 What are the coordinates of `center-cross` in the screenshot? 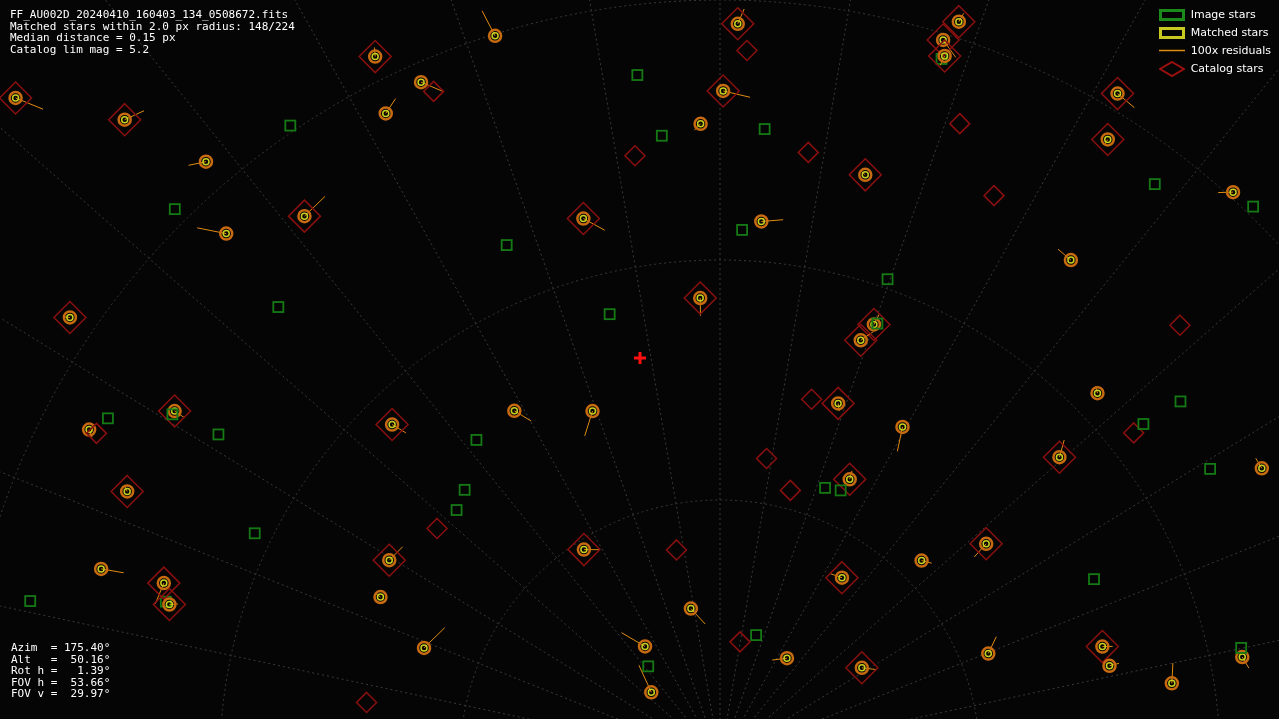 It's located at (640, 358).